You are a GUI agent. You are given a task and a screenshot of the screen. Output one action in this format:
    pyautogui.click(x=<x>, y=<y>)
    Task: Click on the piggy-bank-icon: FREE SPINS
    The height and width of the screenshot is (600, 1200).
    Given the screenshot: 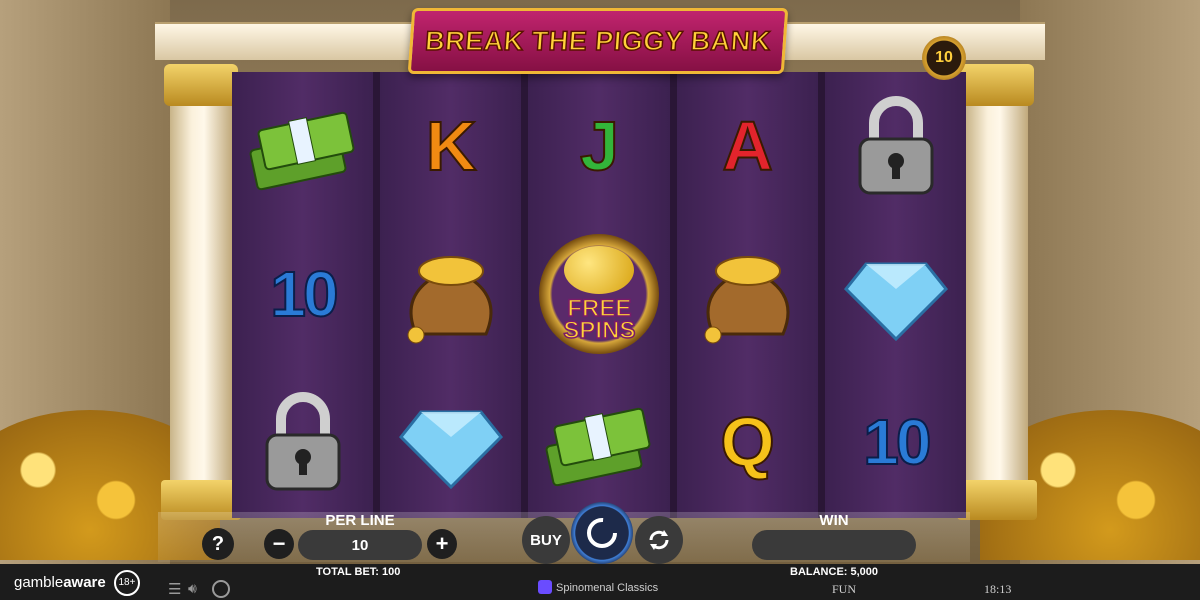 What is the action you would take?
    pyautogui.click(x=599, y=294)
    